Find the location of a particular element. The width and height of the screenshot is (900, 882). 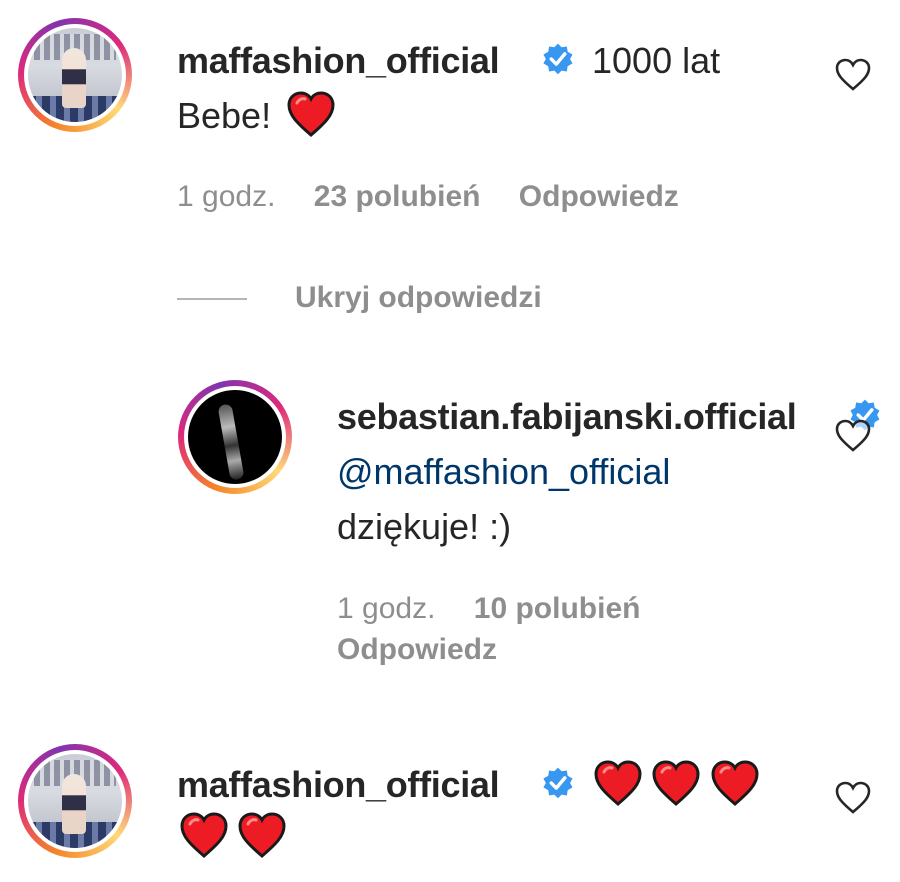

comment-emoji-row1 is located at coordinates (676, 783).